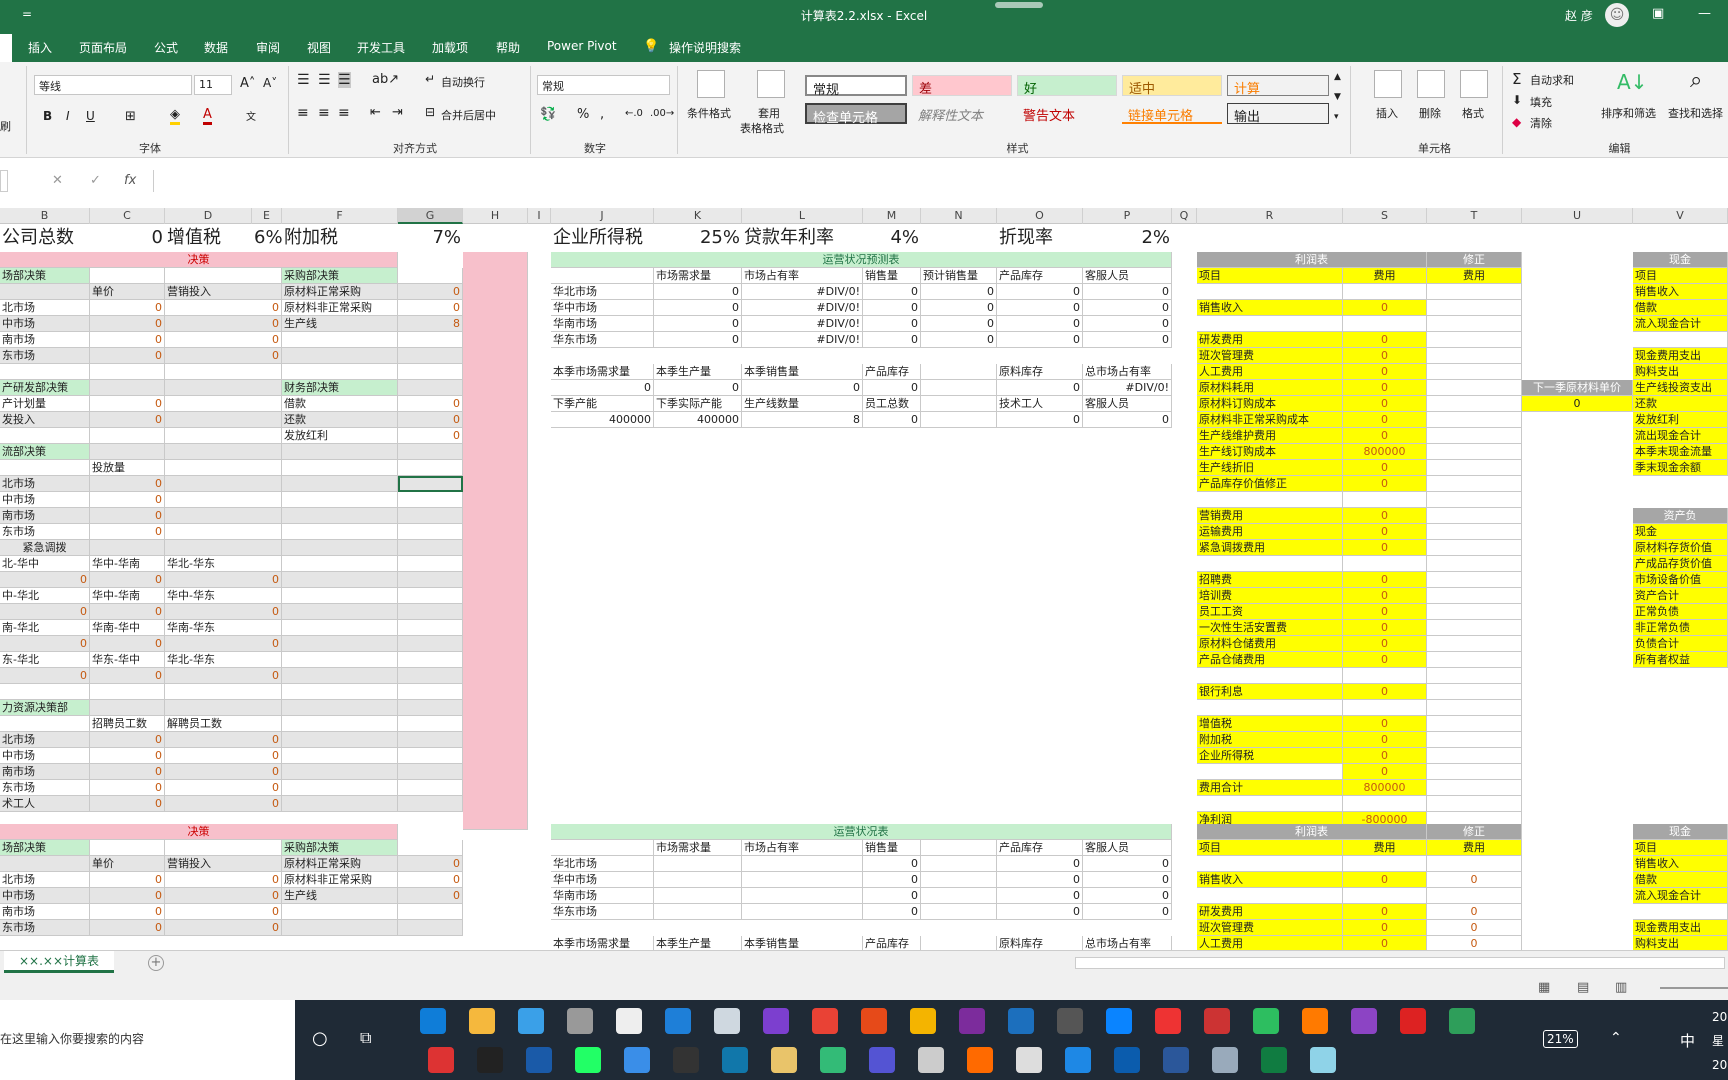 This screenshot has height=1080, width=1728. I want to click on top-param-cell: 公司总数, so click(45, 238).